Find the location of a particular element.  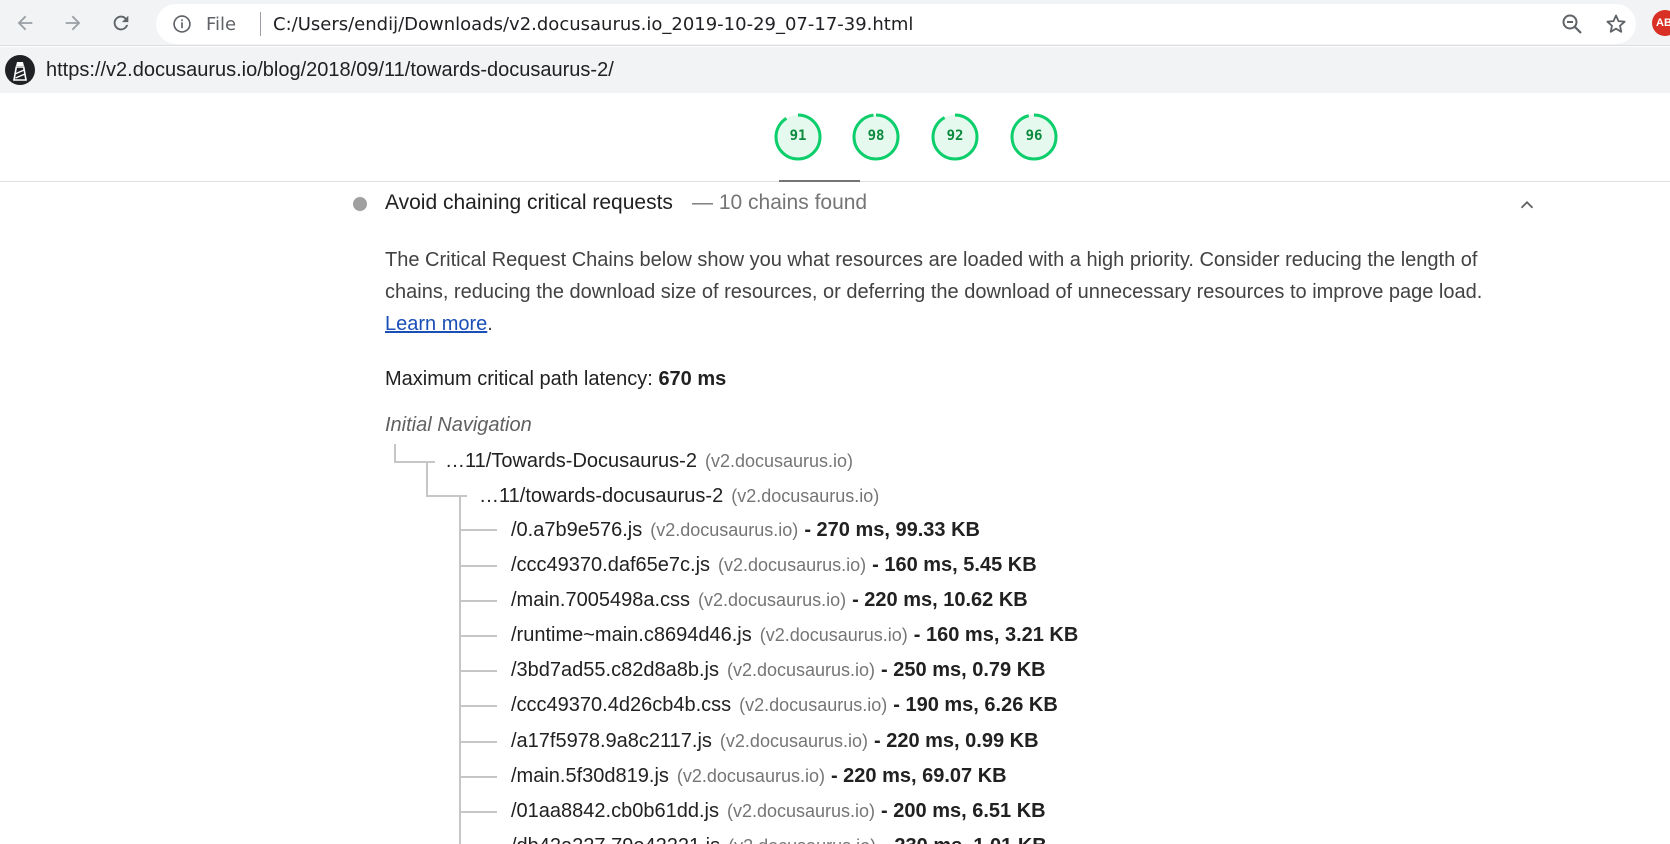

arrow-left-icon is located at coordinates (25, 23).